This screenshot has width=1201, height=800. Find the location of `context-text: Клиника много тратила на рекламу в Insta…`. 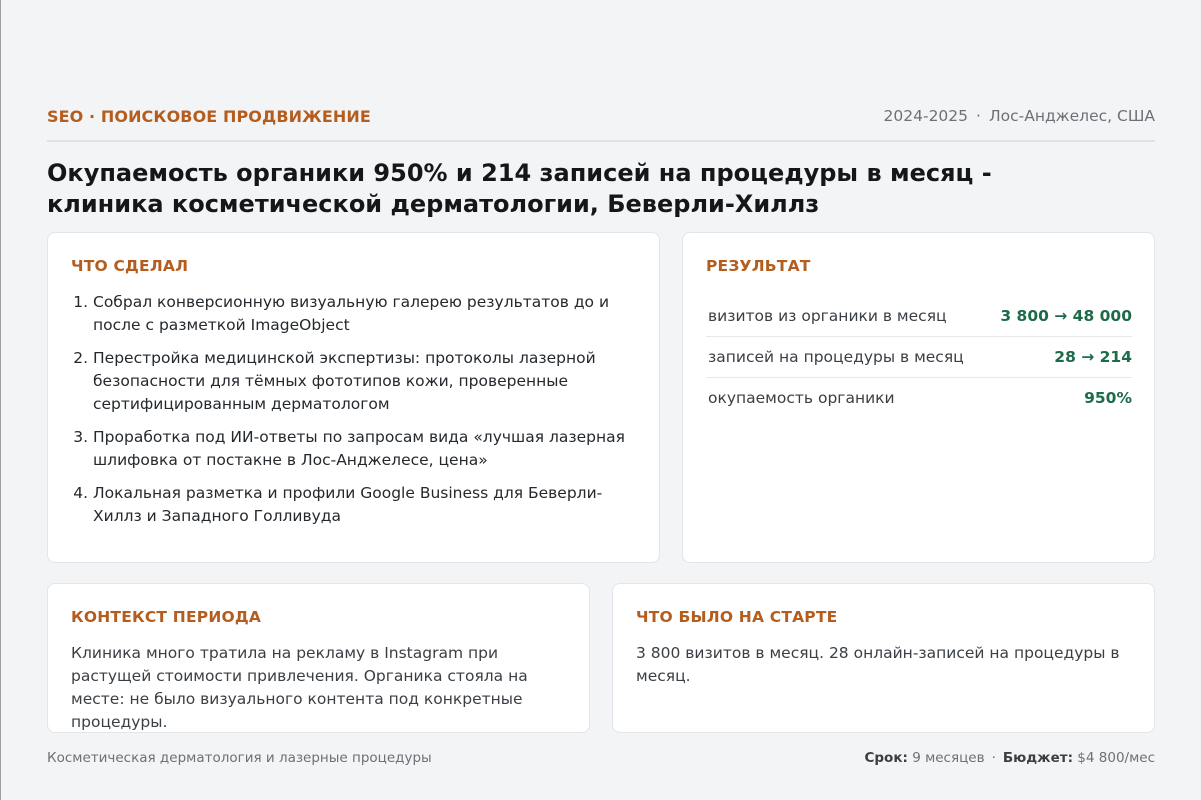

context-text: Клиника много тратила на рекламу в Insta… is located at coordinates (299, 687).